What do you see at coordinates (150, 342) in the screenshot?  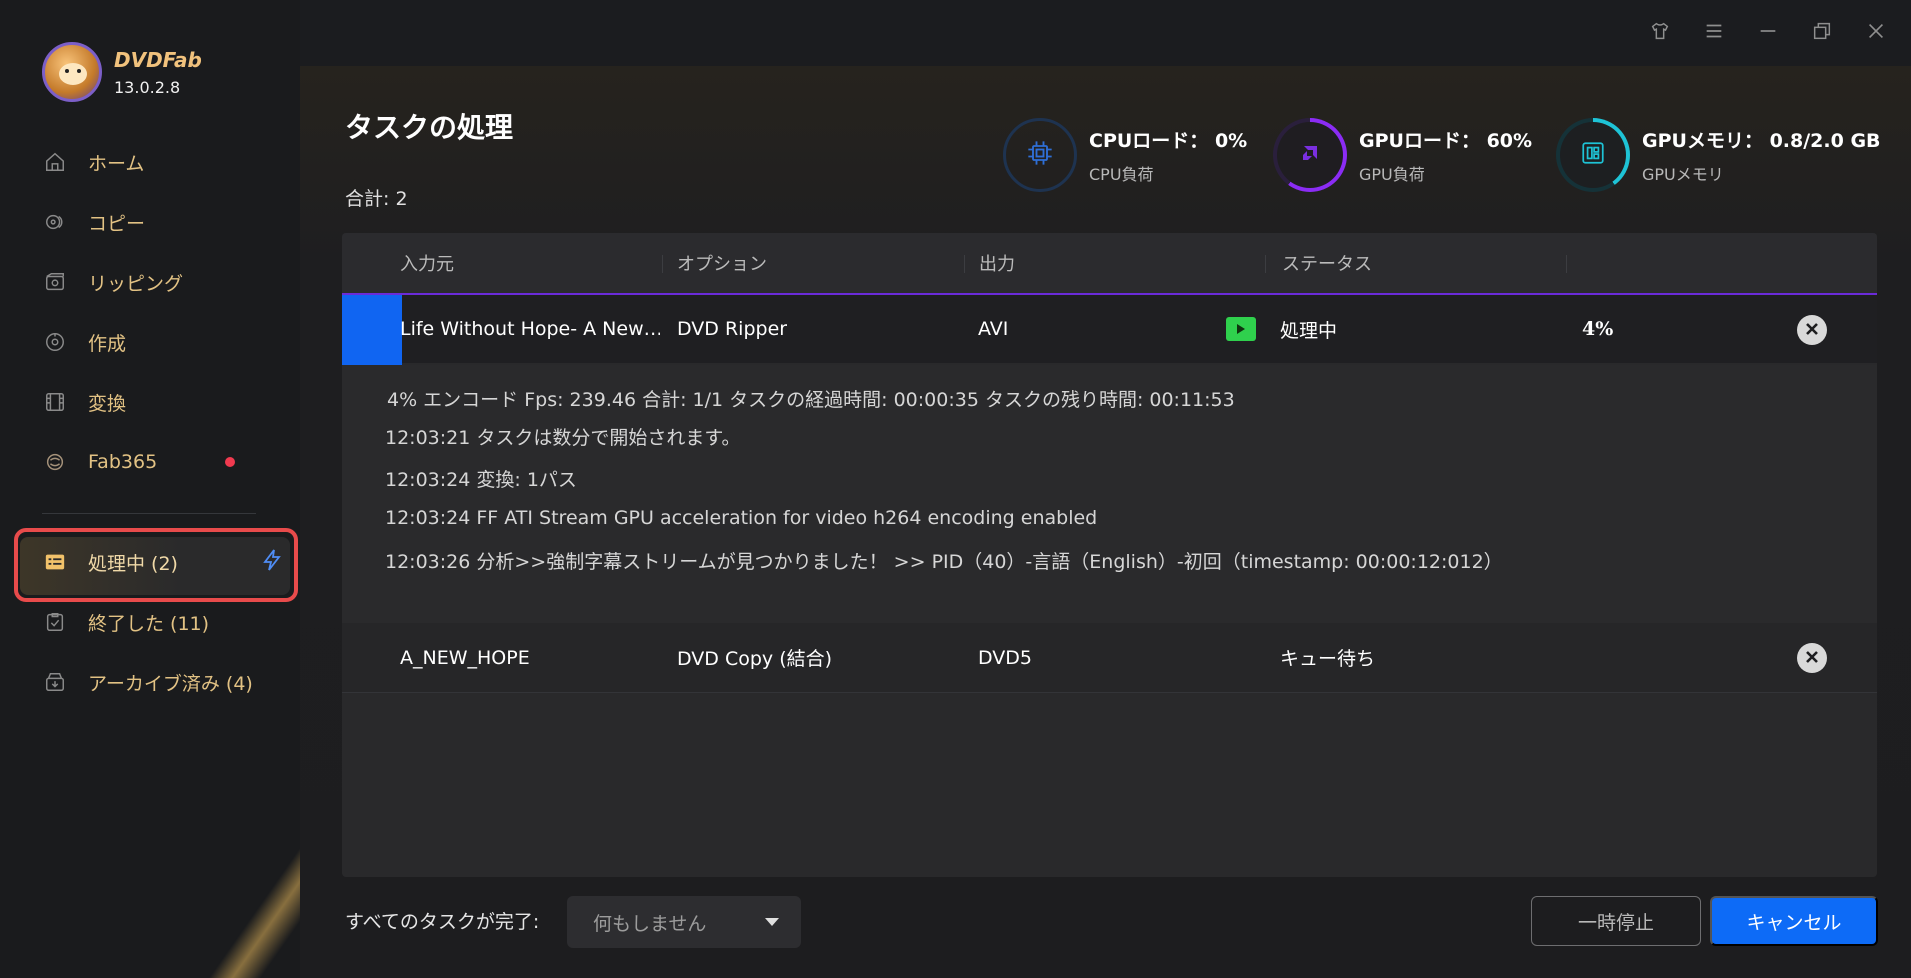 I see `sidebar-item-create: 作成` at bounding box center [150, 342].